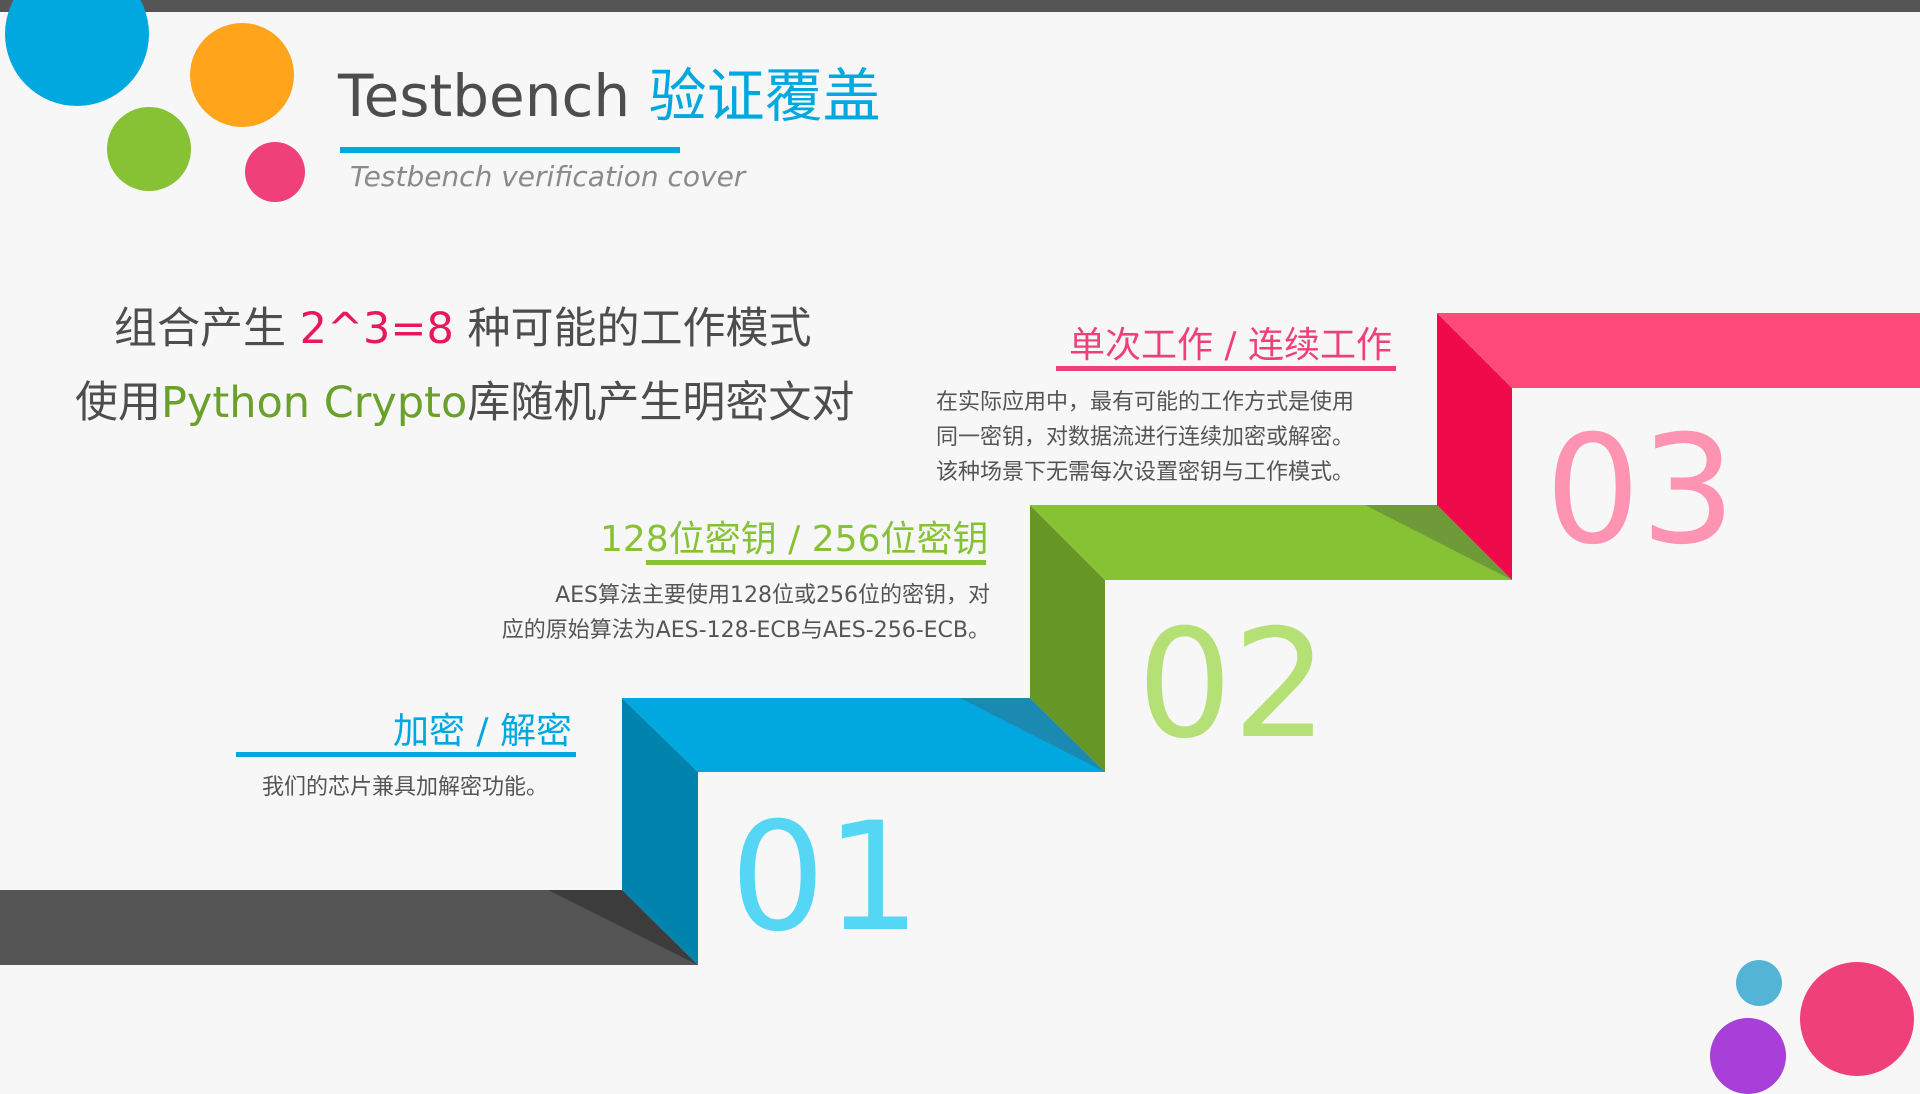  What do you see at coordinates (1230, 345) in the screenshot?
I see `step-3-heading: 单次工作 / 连续工作` at bounding box center [1230, 345].